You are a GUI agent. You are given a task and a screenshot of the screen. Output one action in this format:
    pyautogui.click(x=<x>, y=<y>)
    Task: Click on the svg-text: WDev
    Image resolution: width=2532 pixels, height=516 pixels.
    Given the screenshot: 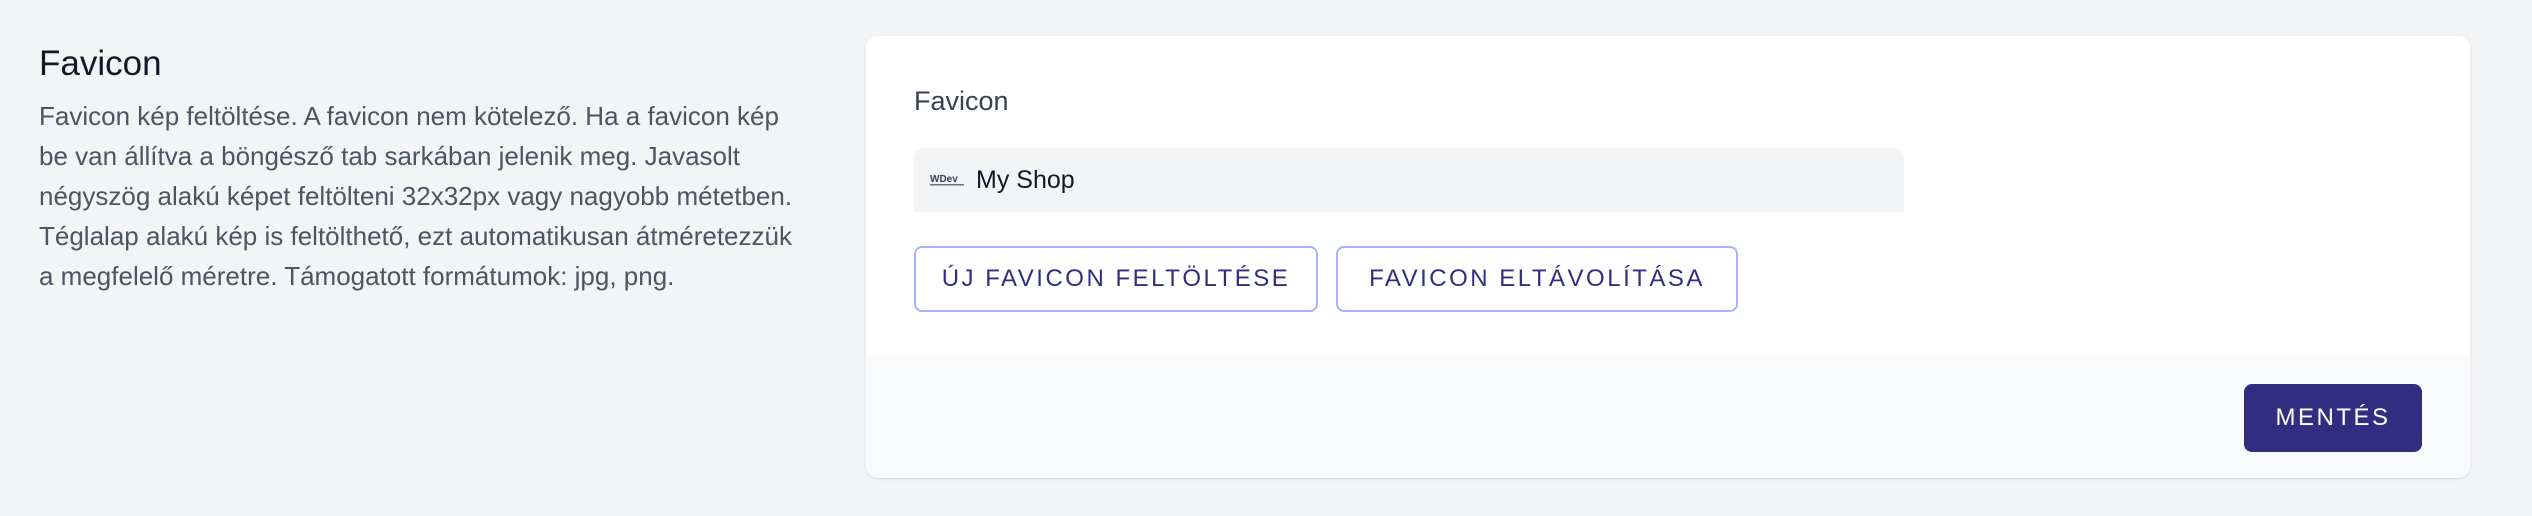 What is the action you would take?
    pyautogui.click(x=944, y=179)
    